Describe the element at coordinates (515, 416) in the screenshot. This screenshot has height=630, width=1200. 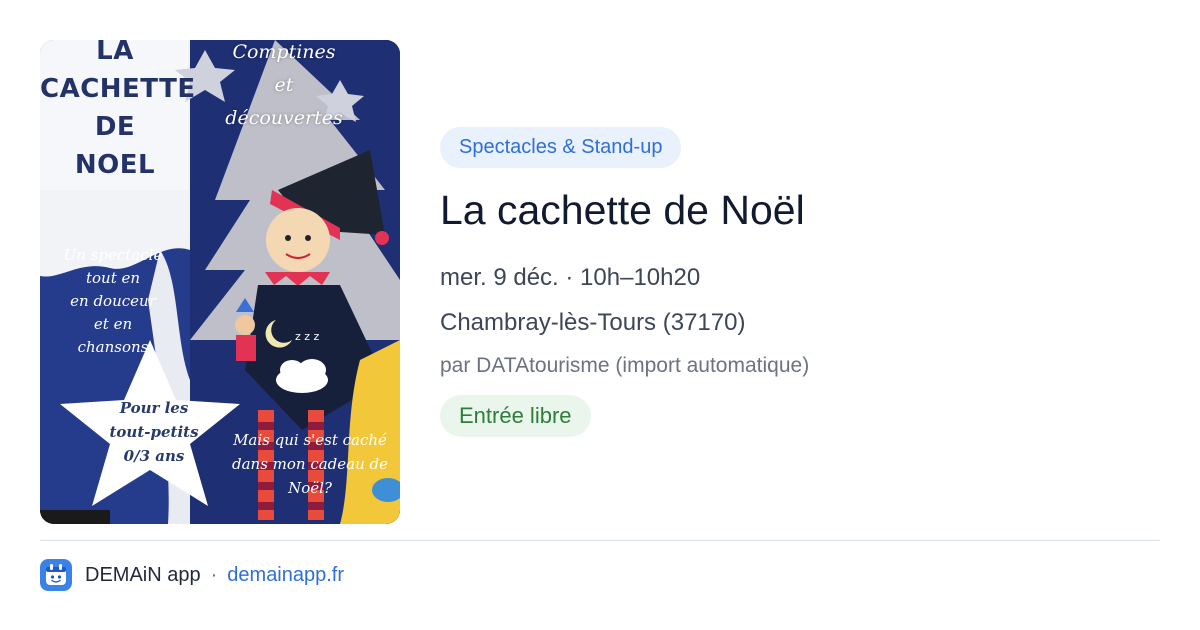
I see `price-badge: Entrée libre` at that location.